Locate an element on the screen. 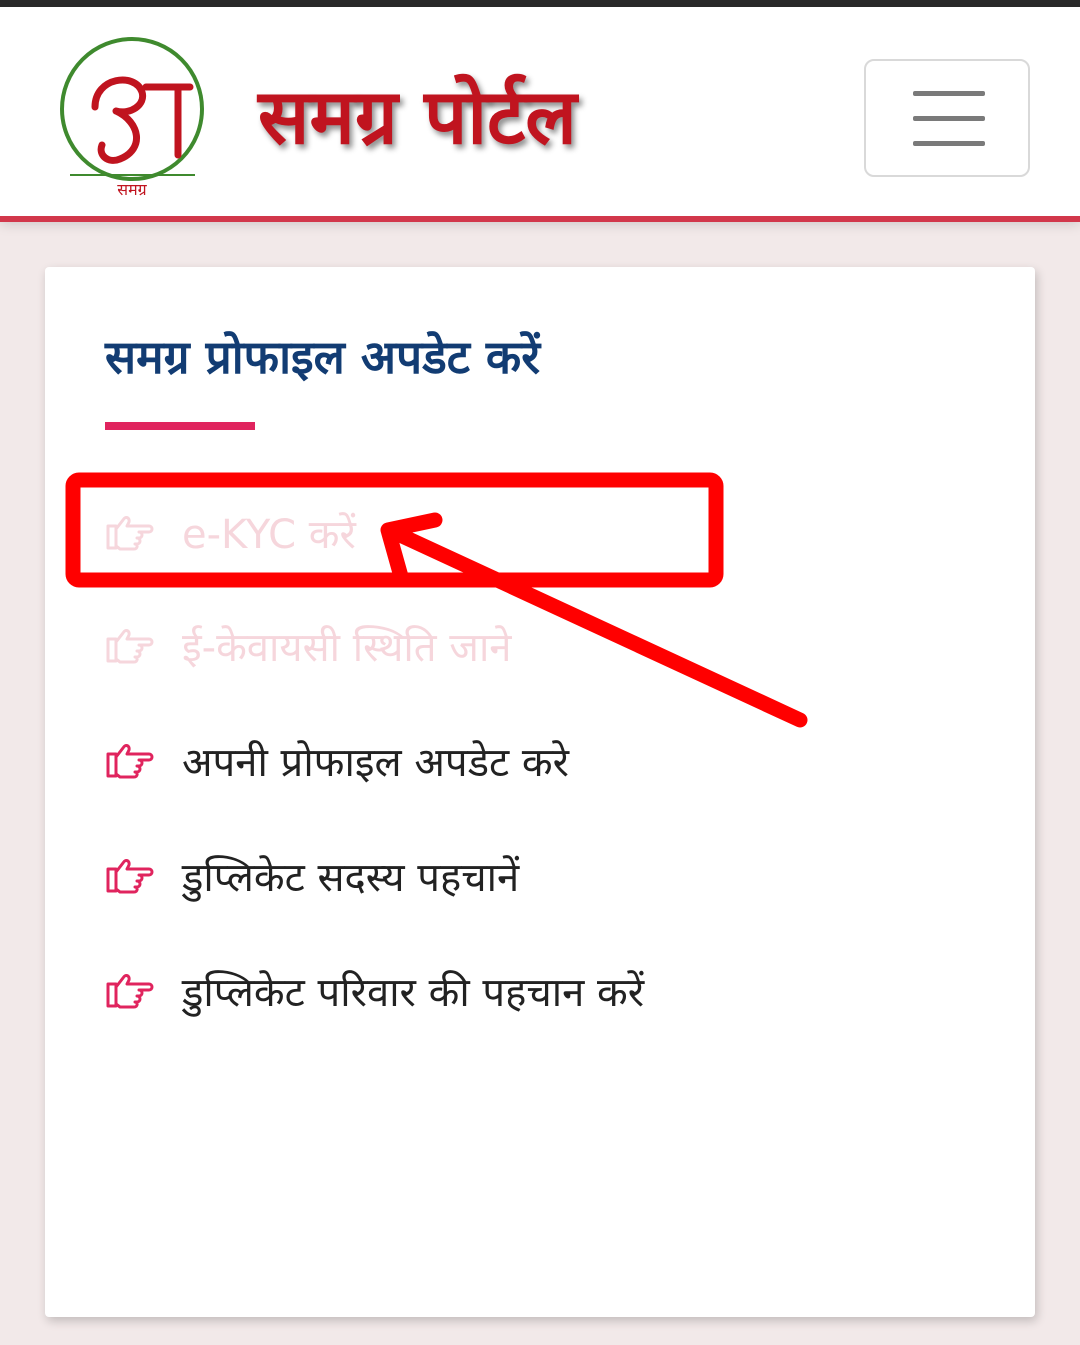 The width and height of the screenshot is (1080, 1345). menu-item-duplicate-member: डुप्लिकेट सदस्य पहचानें is located at coordinates (312, 875).